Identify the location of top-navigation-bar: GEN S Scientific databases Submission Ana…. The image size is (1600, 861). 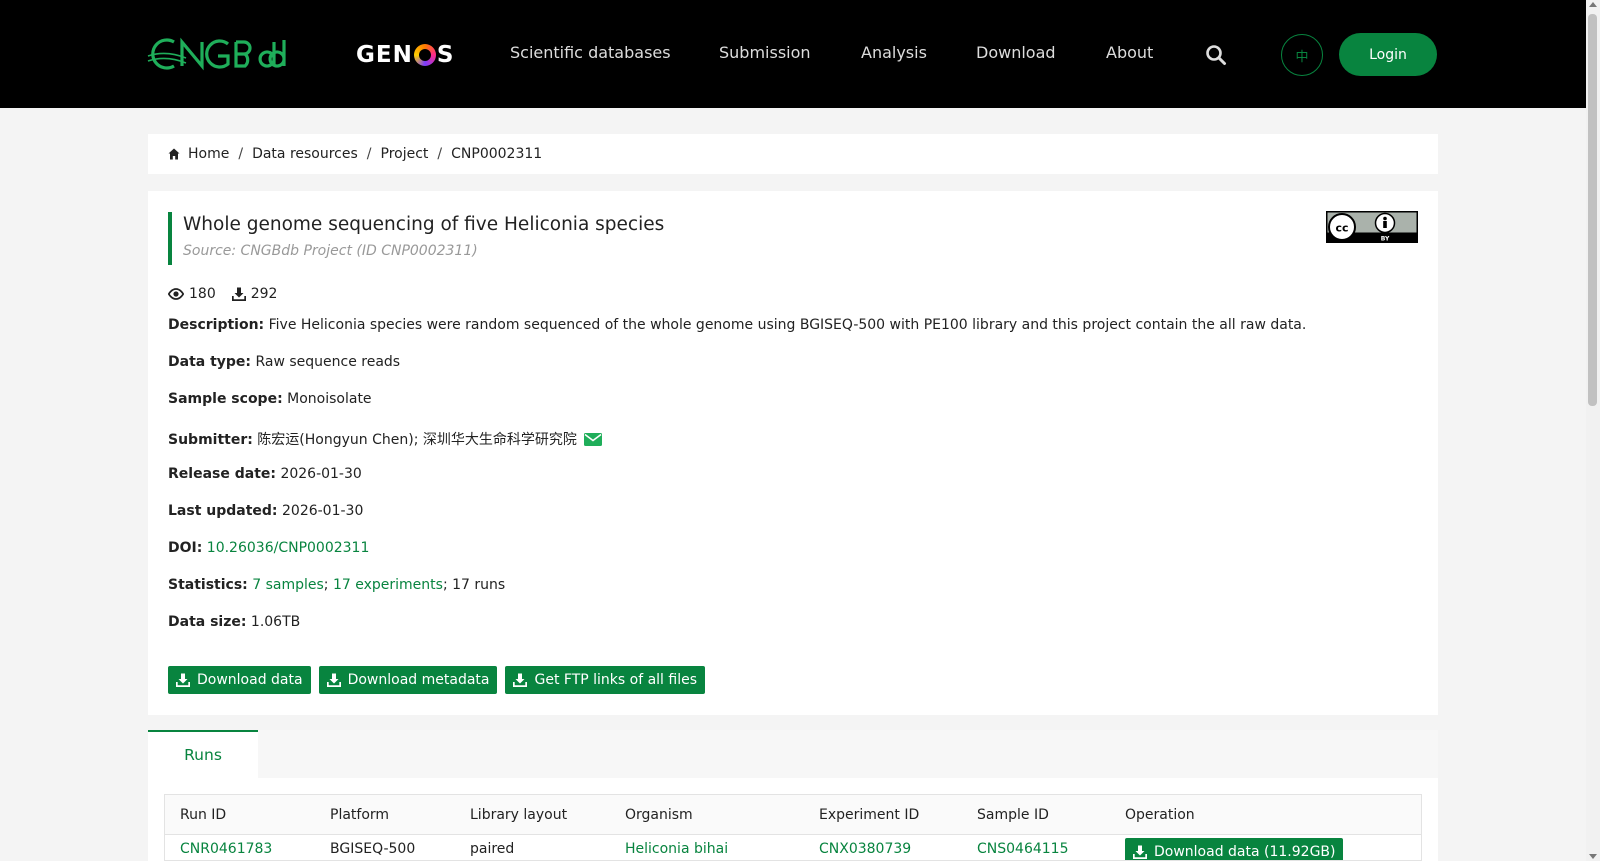
(793, 54).